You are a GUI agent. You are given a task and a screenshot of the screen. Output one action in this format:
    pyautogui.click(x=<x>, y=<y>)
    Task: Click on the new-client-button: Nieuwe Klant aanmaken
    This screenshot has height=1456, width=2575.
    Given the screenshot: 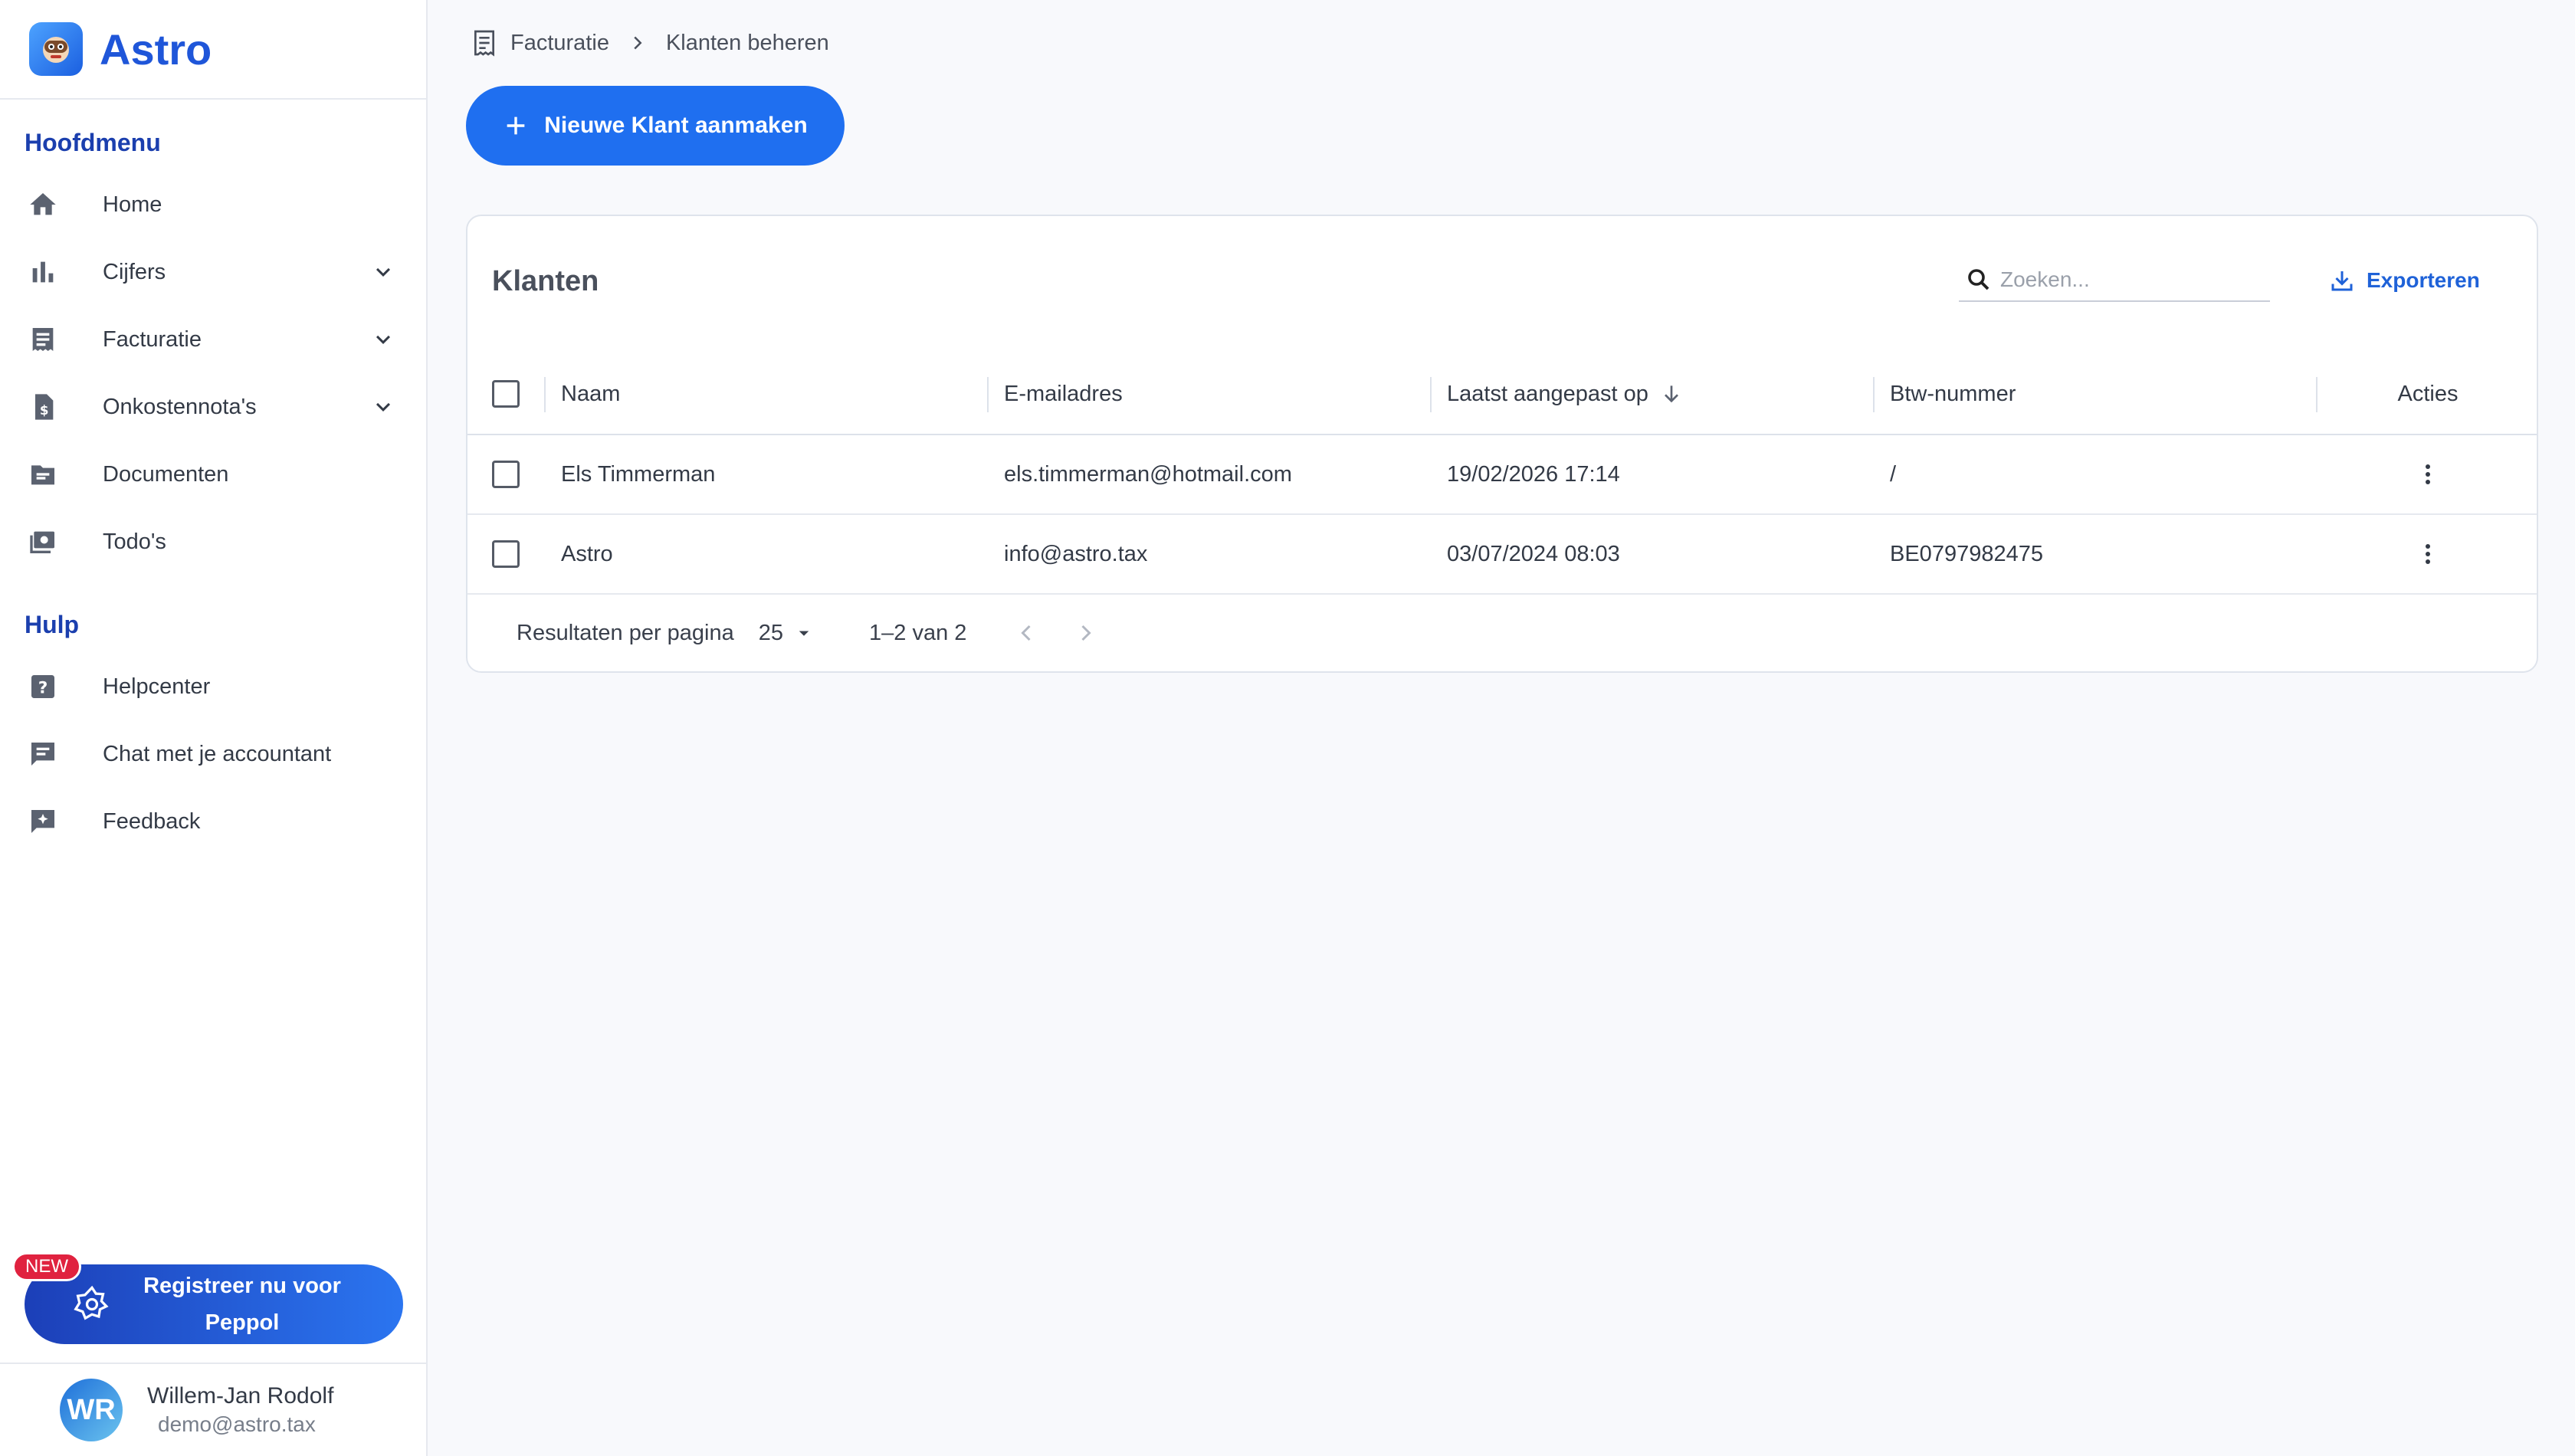 What is the action you would take?
    pyautogui.click(x=656, y=126)
    